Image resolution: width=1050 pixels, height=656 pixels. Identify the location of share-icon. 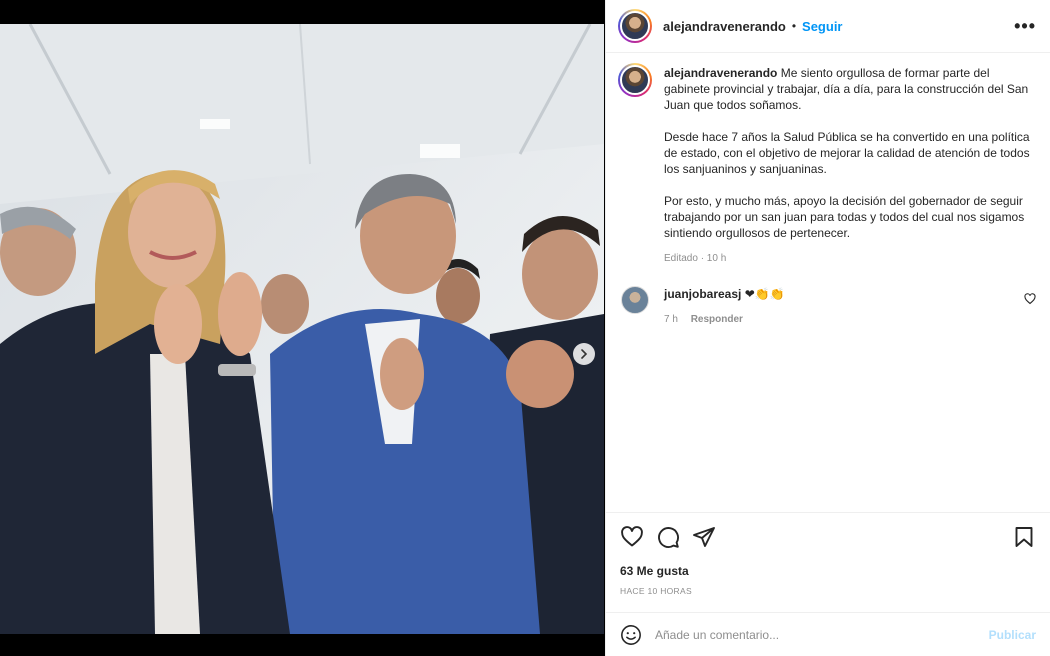
(704, 537).